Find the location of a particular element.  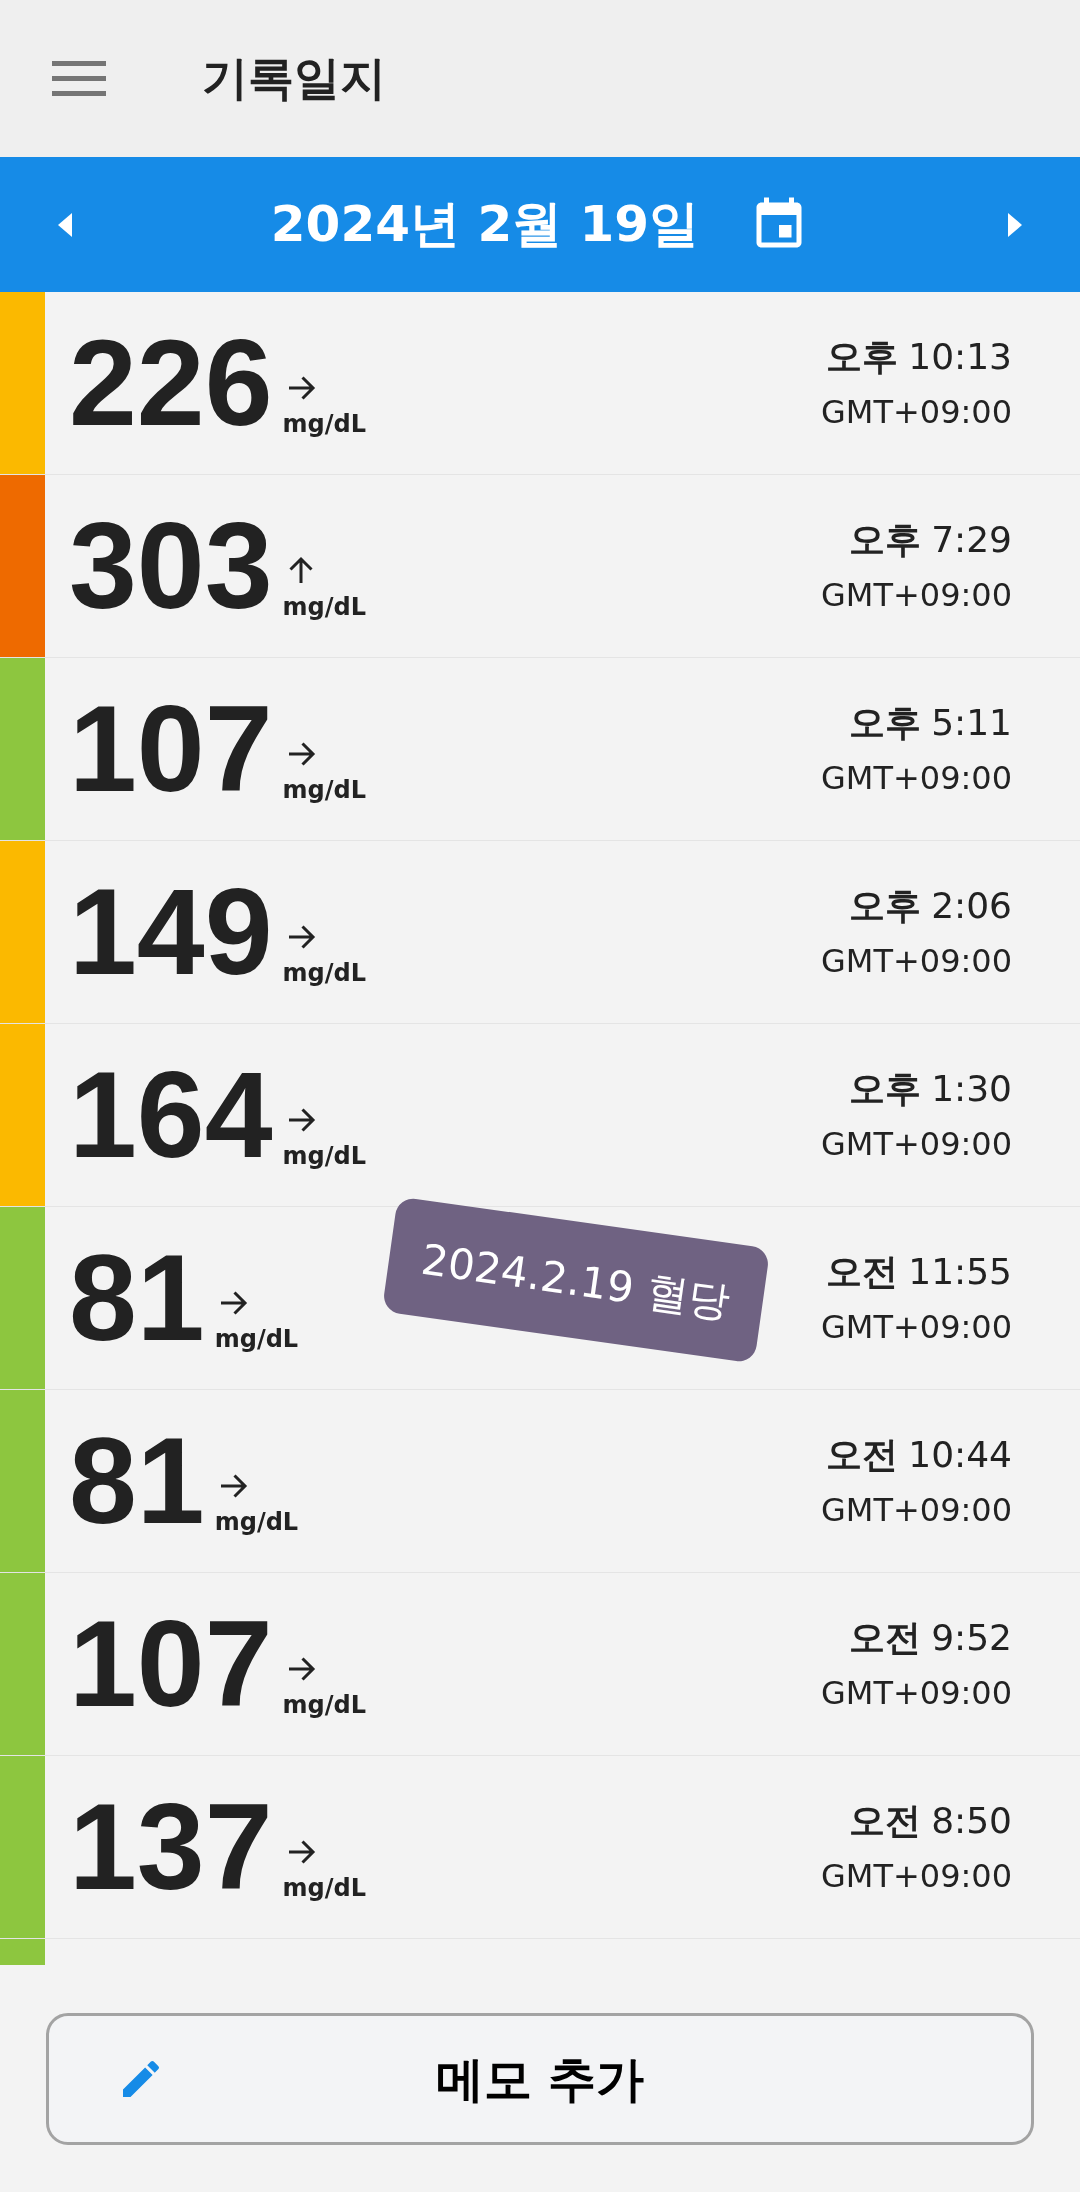

reading-row: 164 mg/dL 오후 1:30 GMT+09:00 is located at coordinates (540, 1115).